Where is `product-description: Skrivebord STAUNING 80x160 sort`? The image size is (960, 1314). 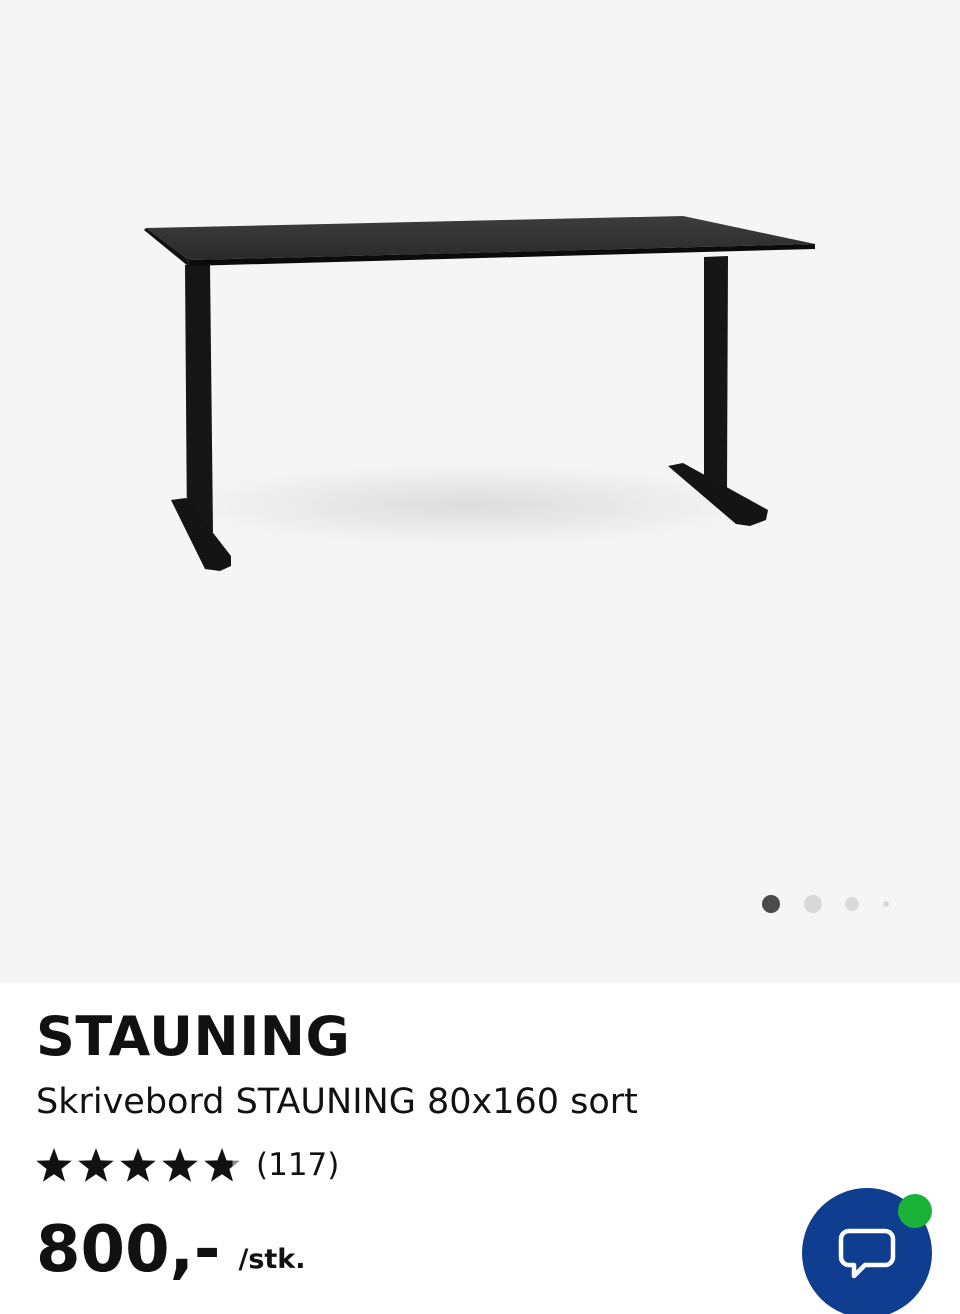
product-description: Skrivebord STAUNING 80x160 sort is located at coordinates (337, 1102).